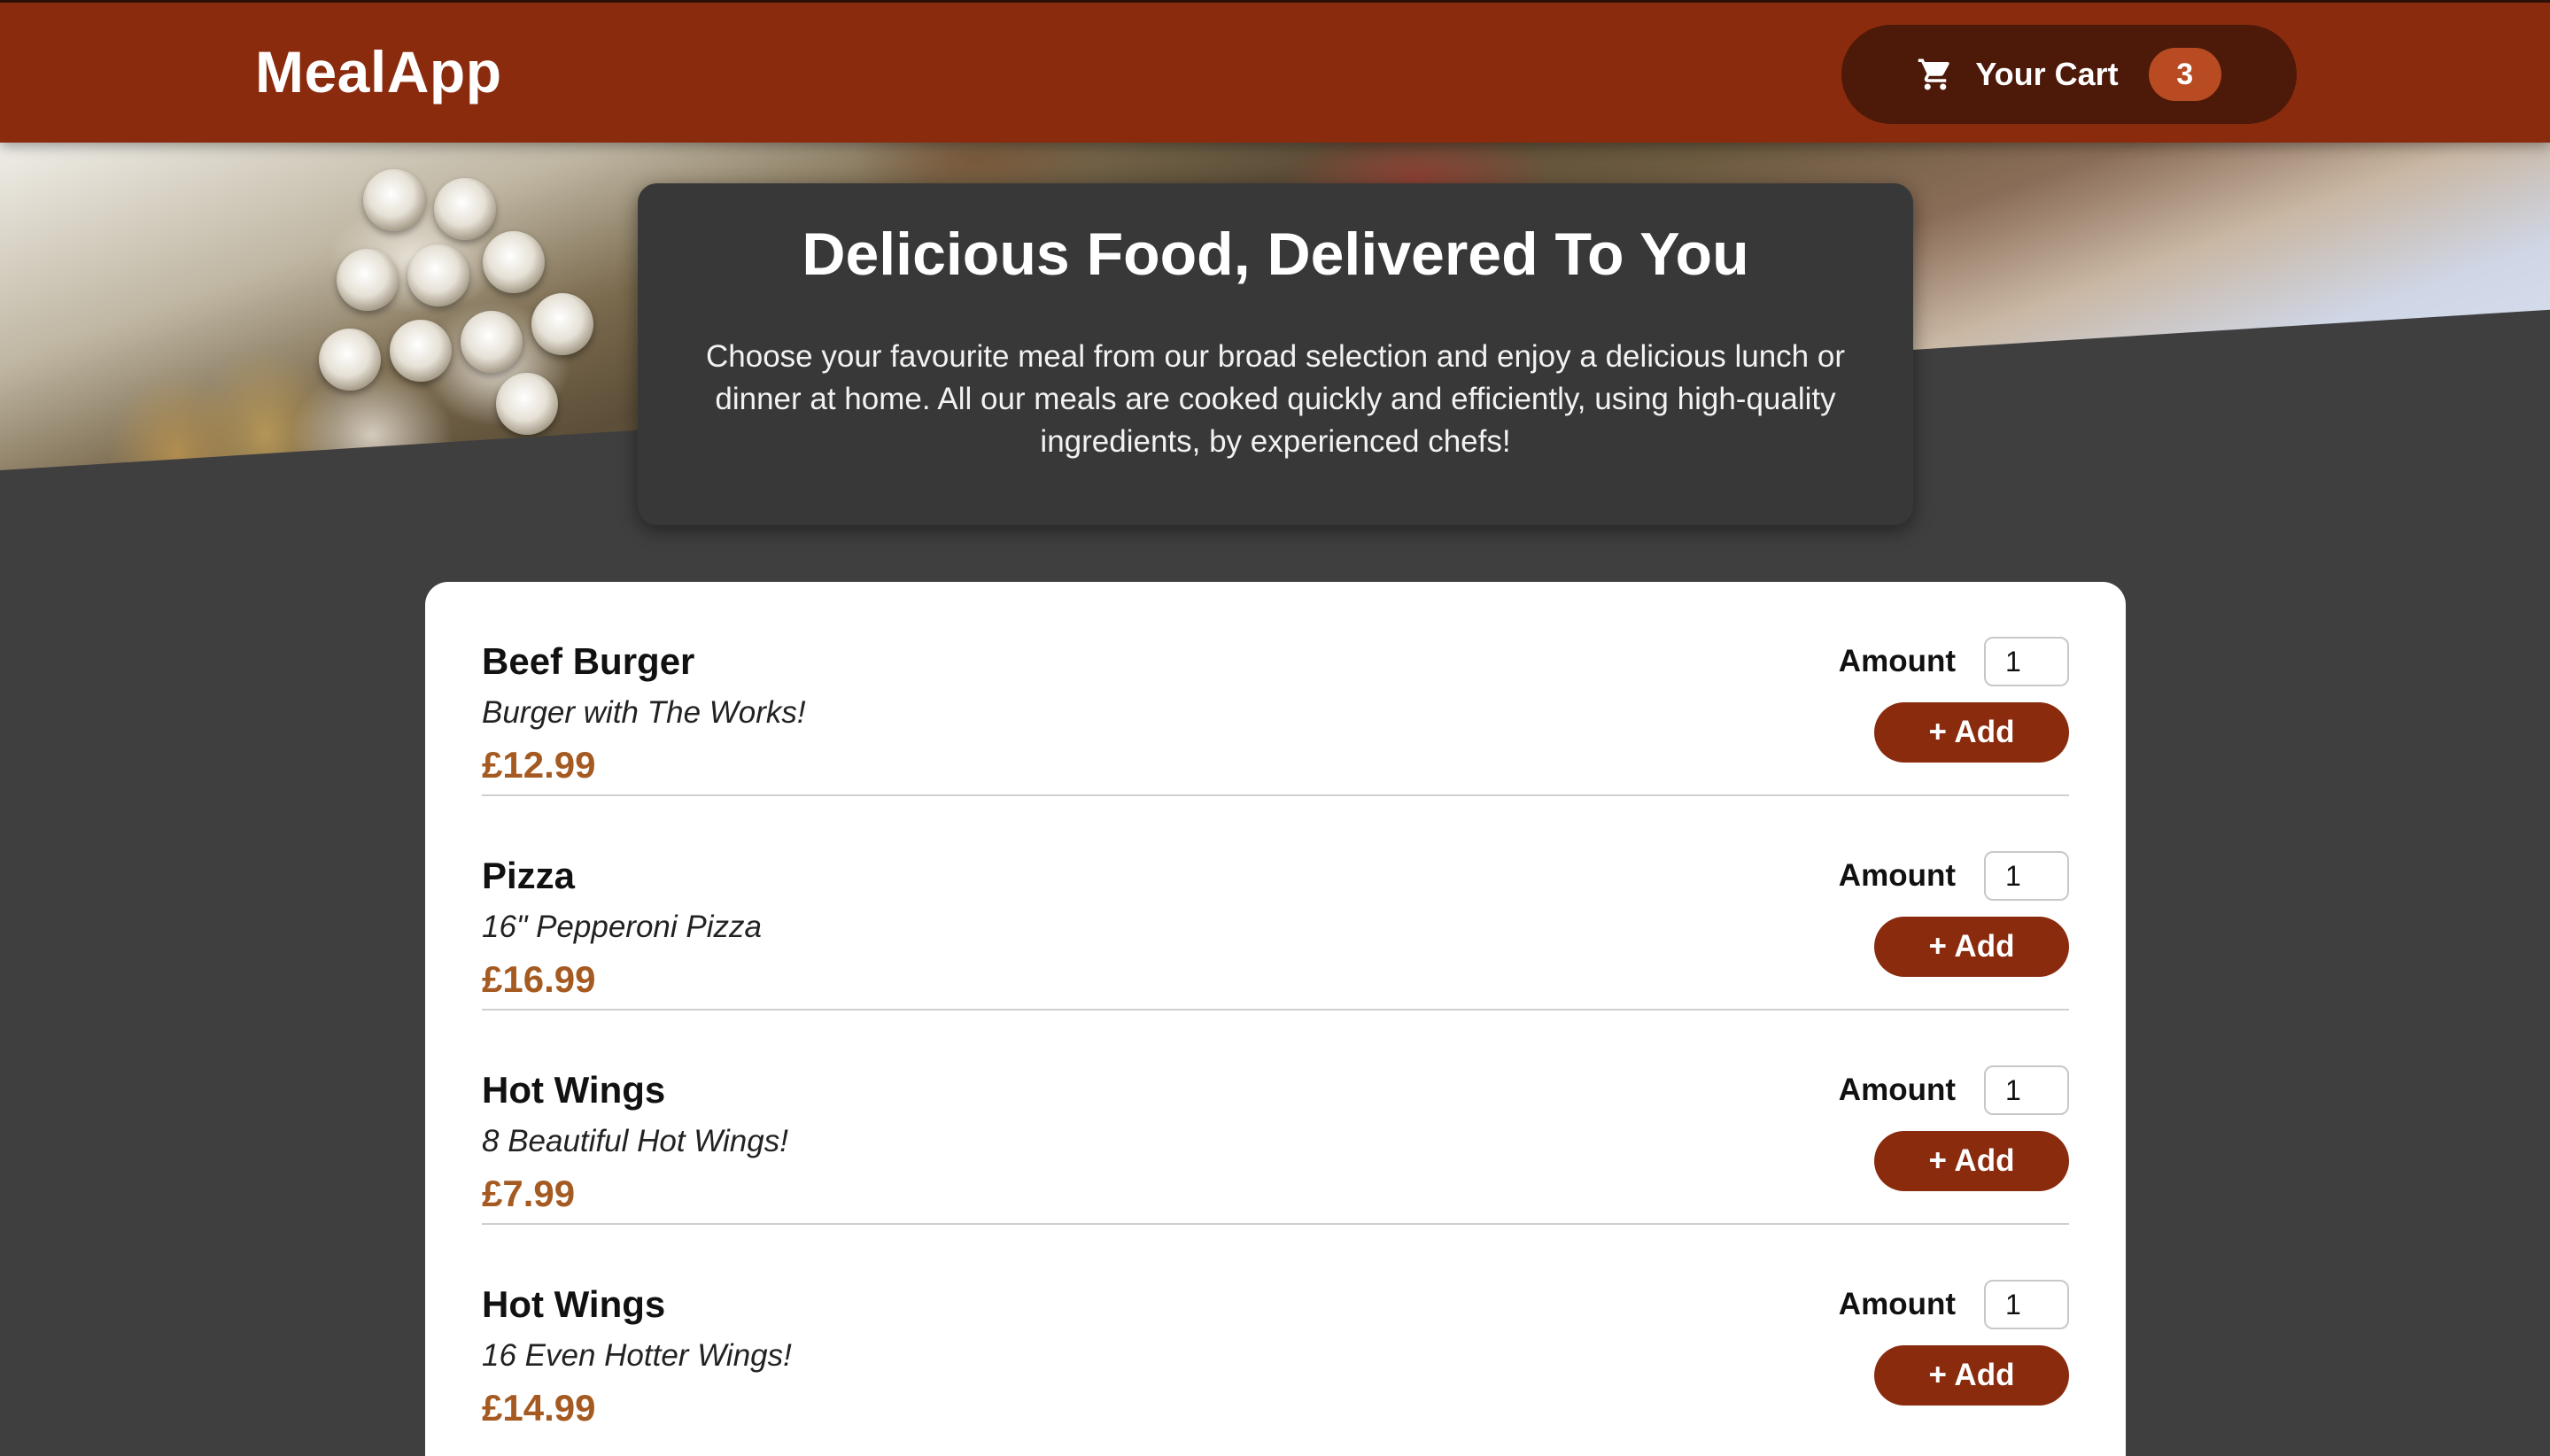  I want to click on meal-price: £12.99, so click(539, 765).